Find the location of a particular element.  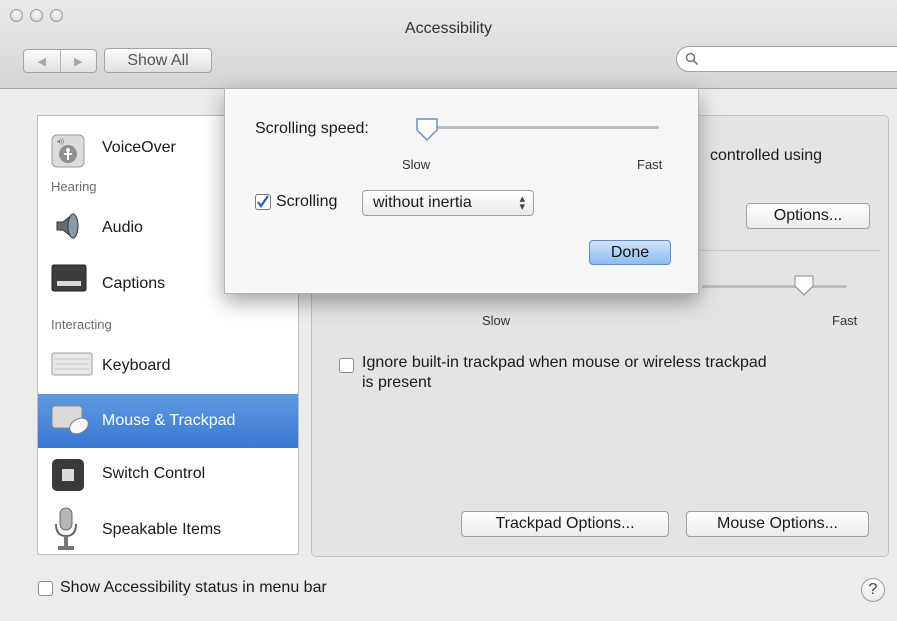

scrolling-speed-slider is located at coordinates (536, 132).